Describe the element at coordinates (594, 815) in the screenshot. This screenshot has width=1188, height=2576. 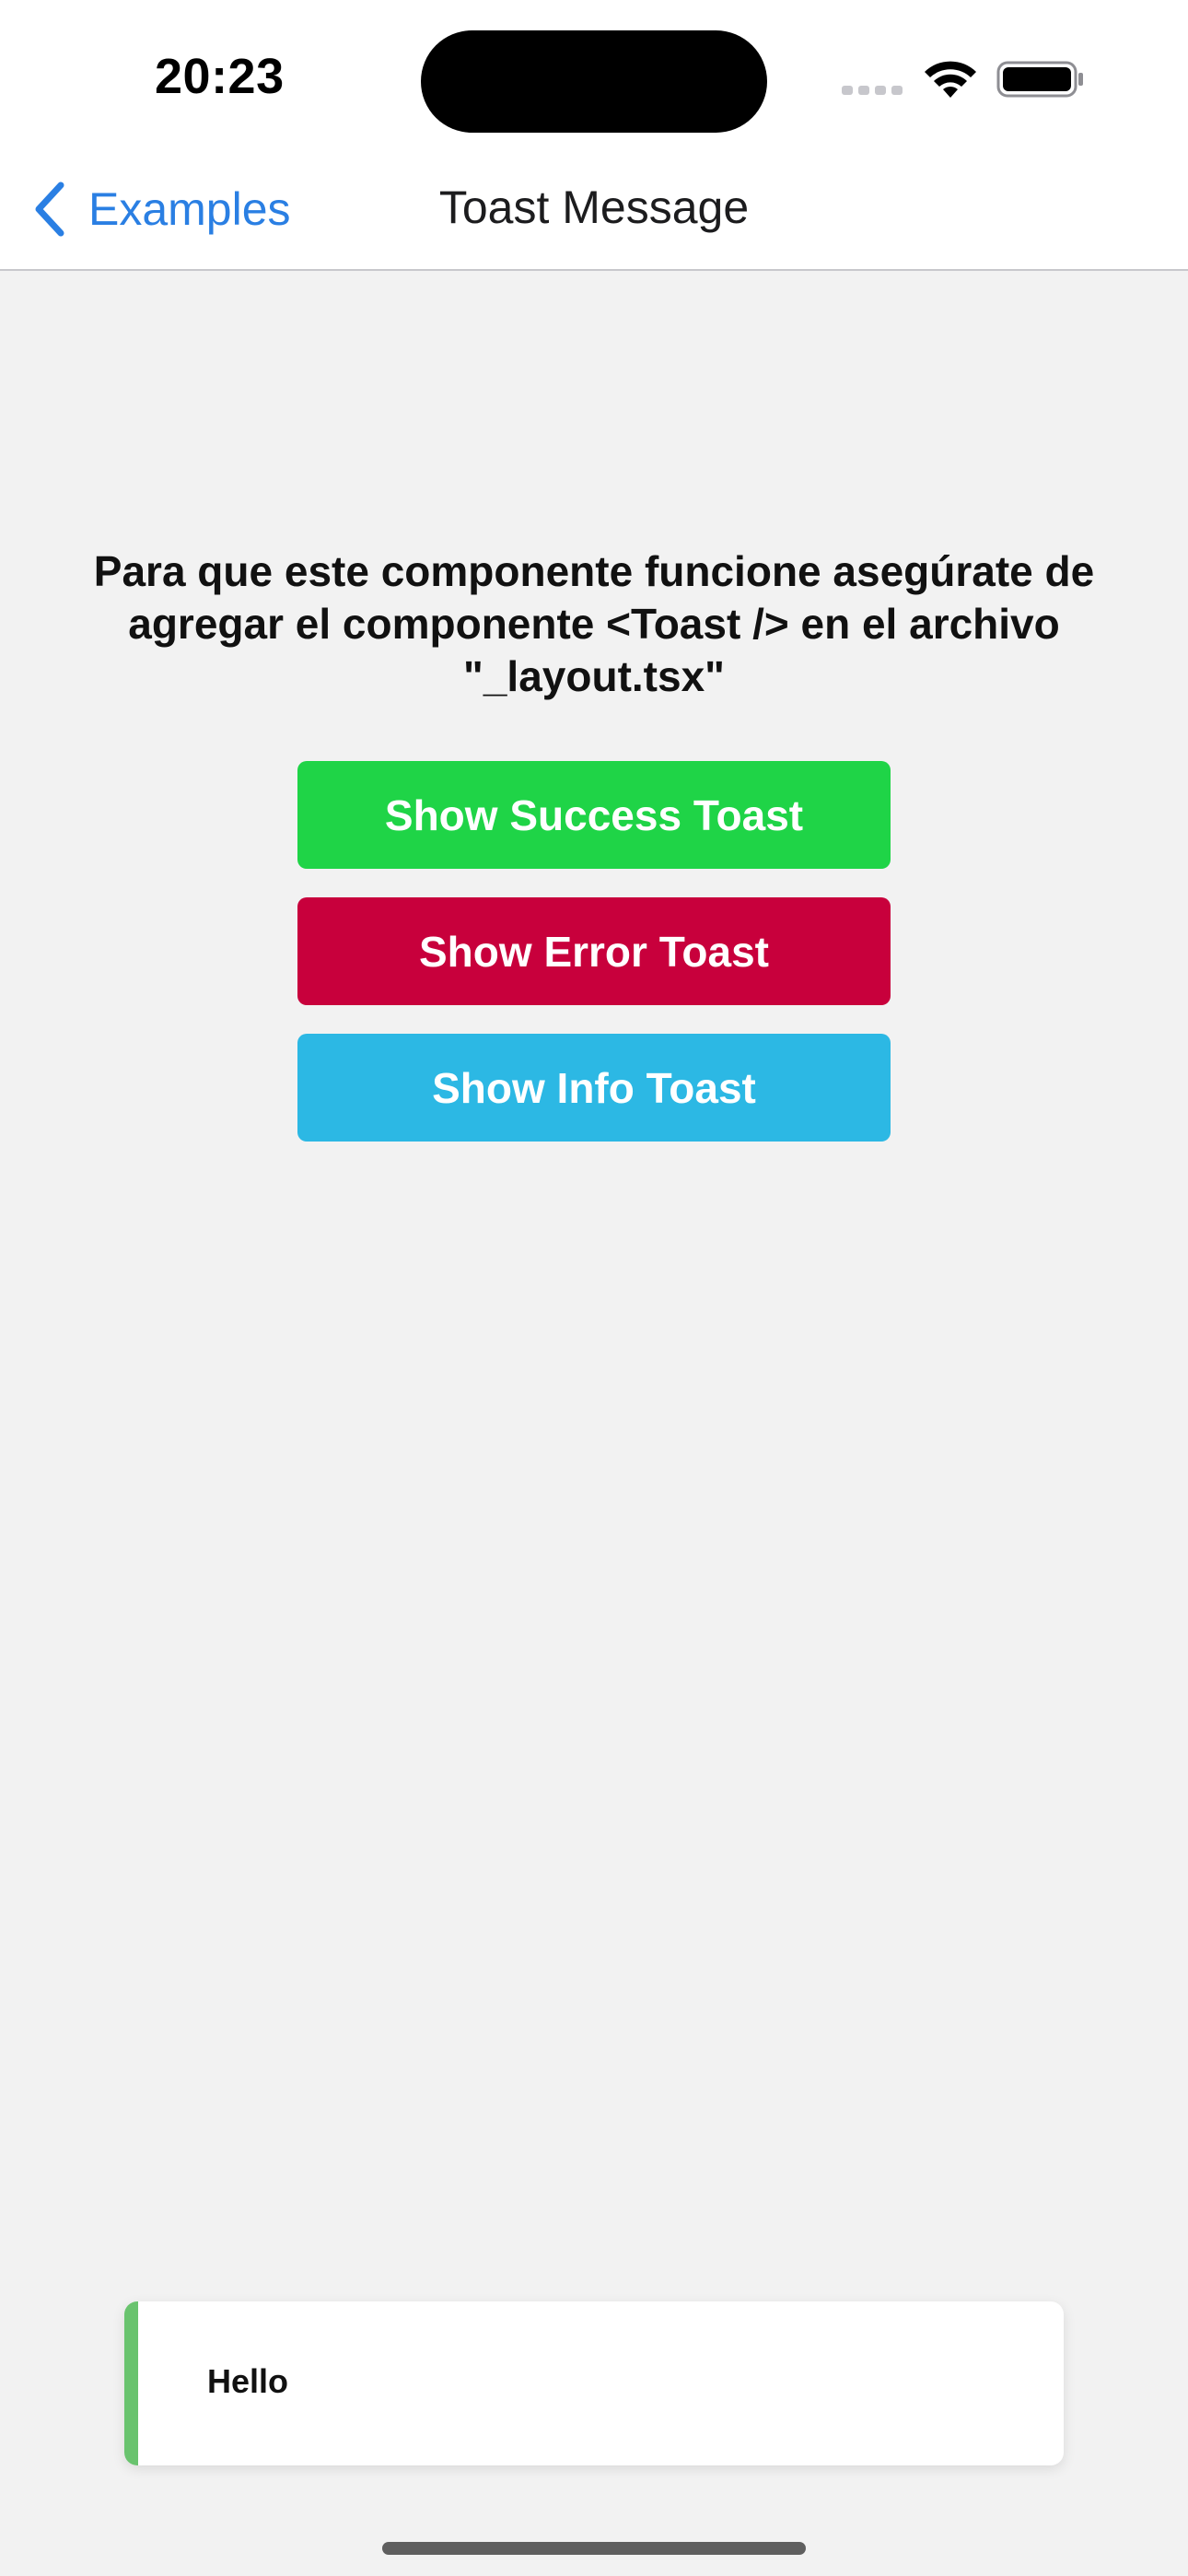
I see `show-success-toast-button: Show Success Toast` at that location.